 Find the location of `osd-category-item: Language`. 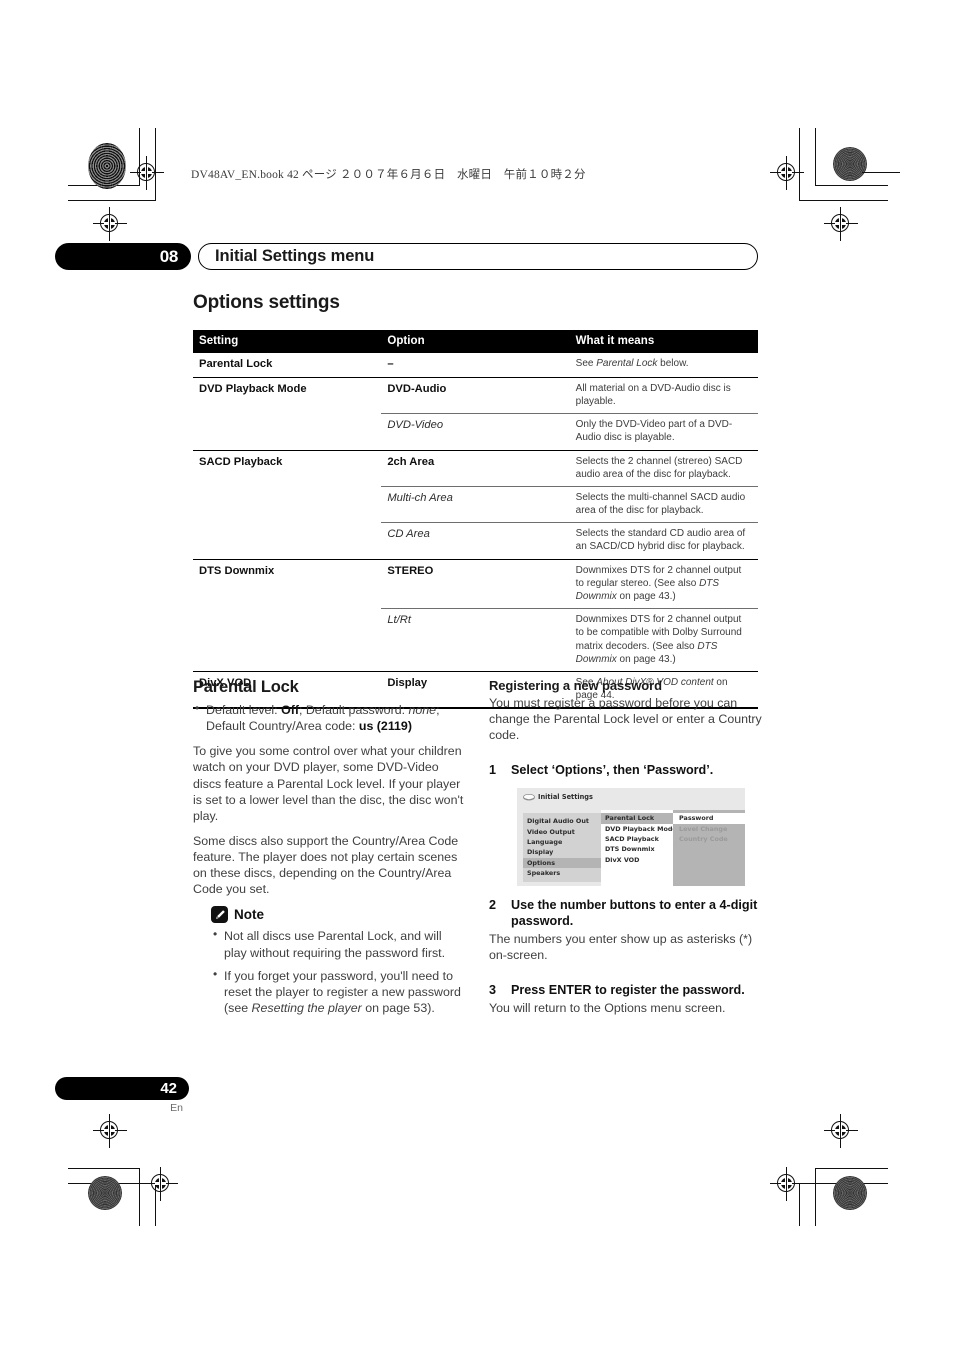

osd-category-item: Language is located at coordinates (564, 842).